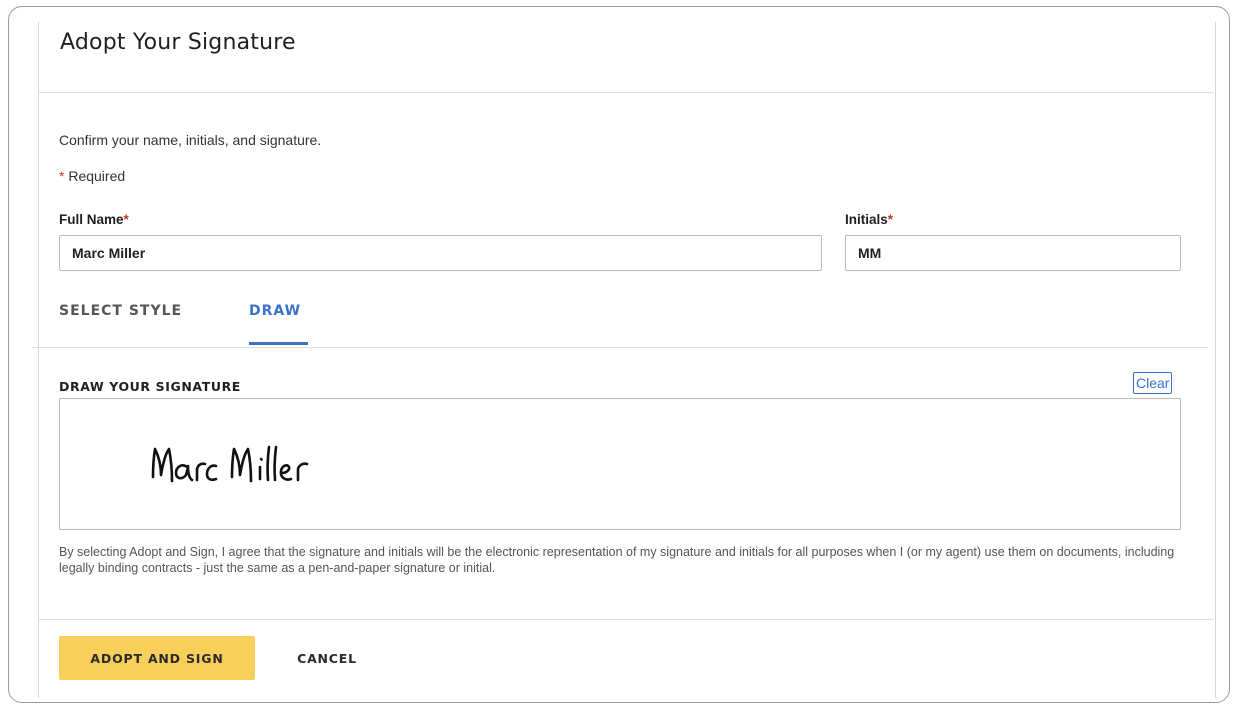 The height and width of the screenshot is (709, 1234). I want to click on required-label: Required, so click(95, 176).